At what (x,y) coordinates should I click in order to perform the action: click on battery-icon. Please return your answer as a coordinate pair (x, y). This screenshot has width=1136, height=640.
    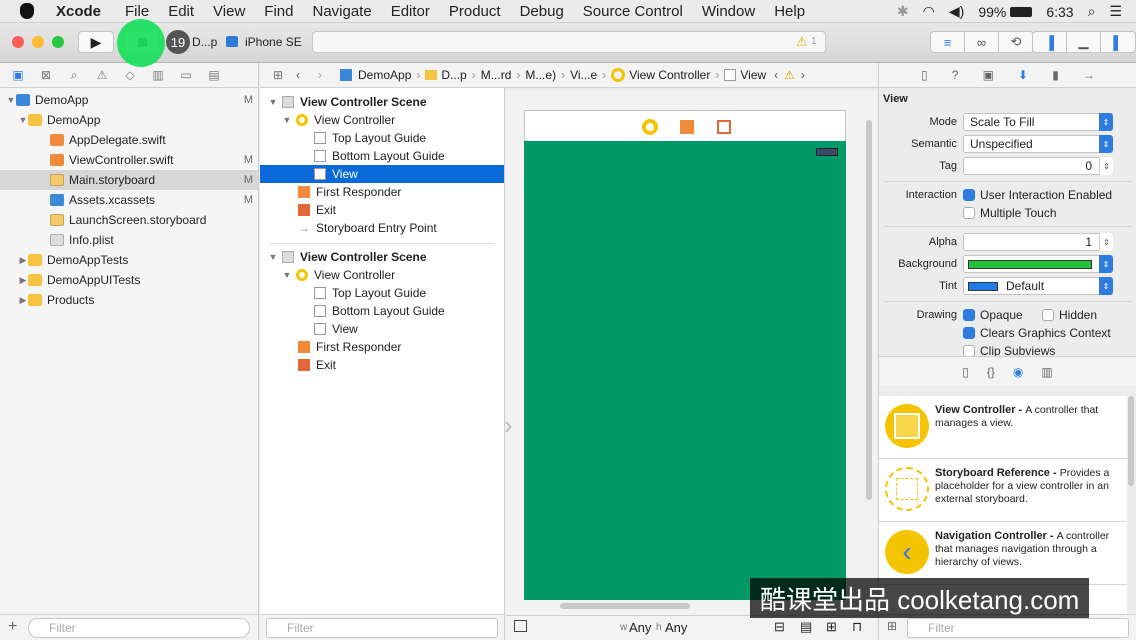
    Looking at the image, I should click on (1021, 11).